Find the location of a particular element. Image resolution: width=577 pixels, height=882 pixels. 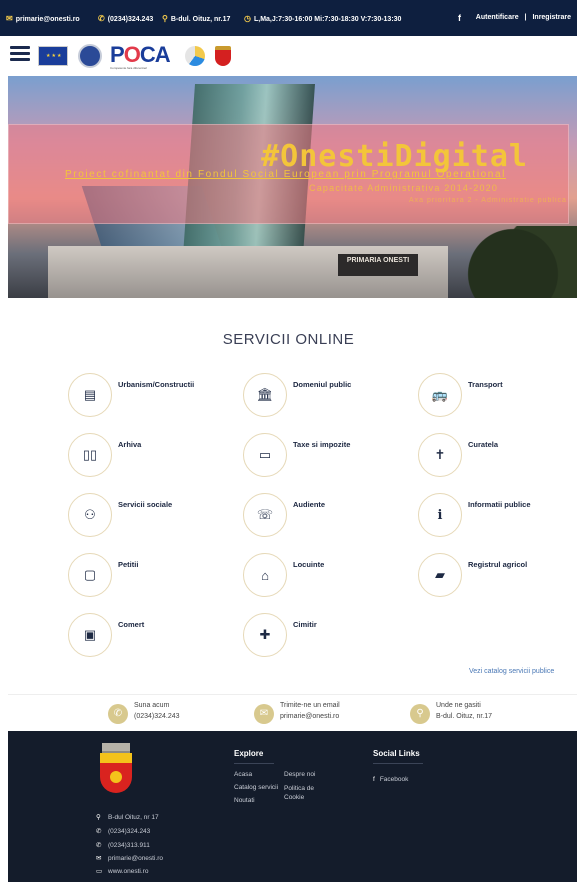

bus-icon: 🚌 is located at coordinates (440, 395).